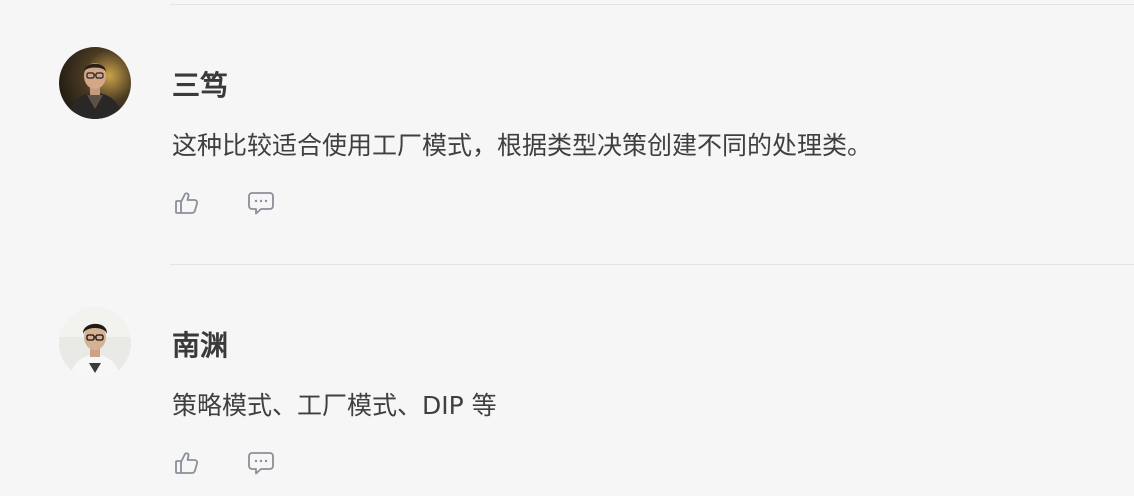 The image size is (1134, 496). I want to click on comment-author: 南渊, so click(200, 345).